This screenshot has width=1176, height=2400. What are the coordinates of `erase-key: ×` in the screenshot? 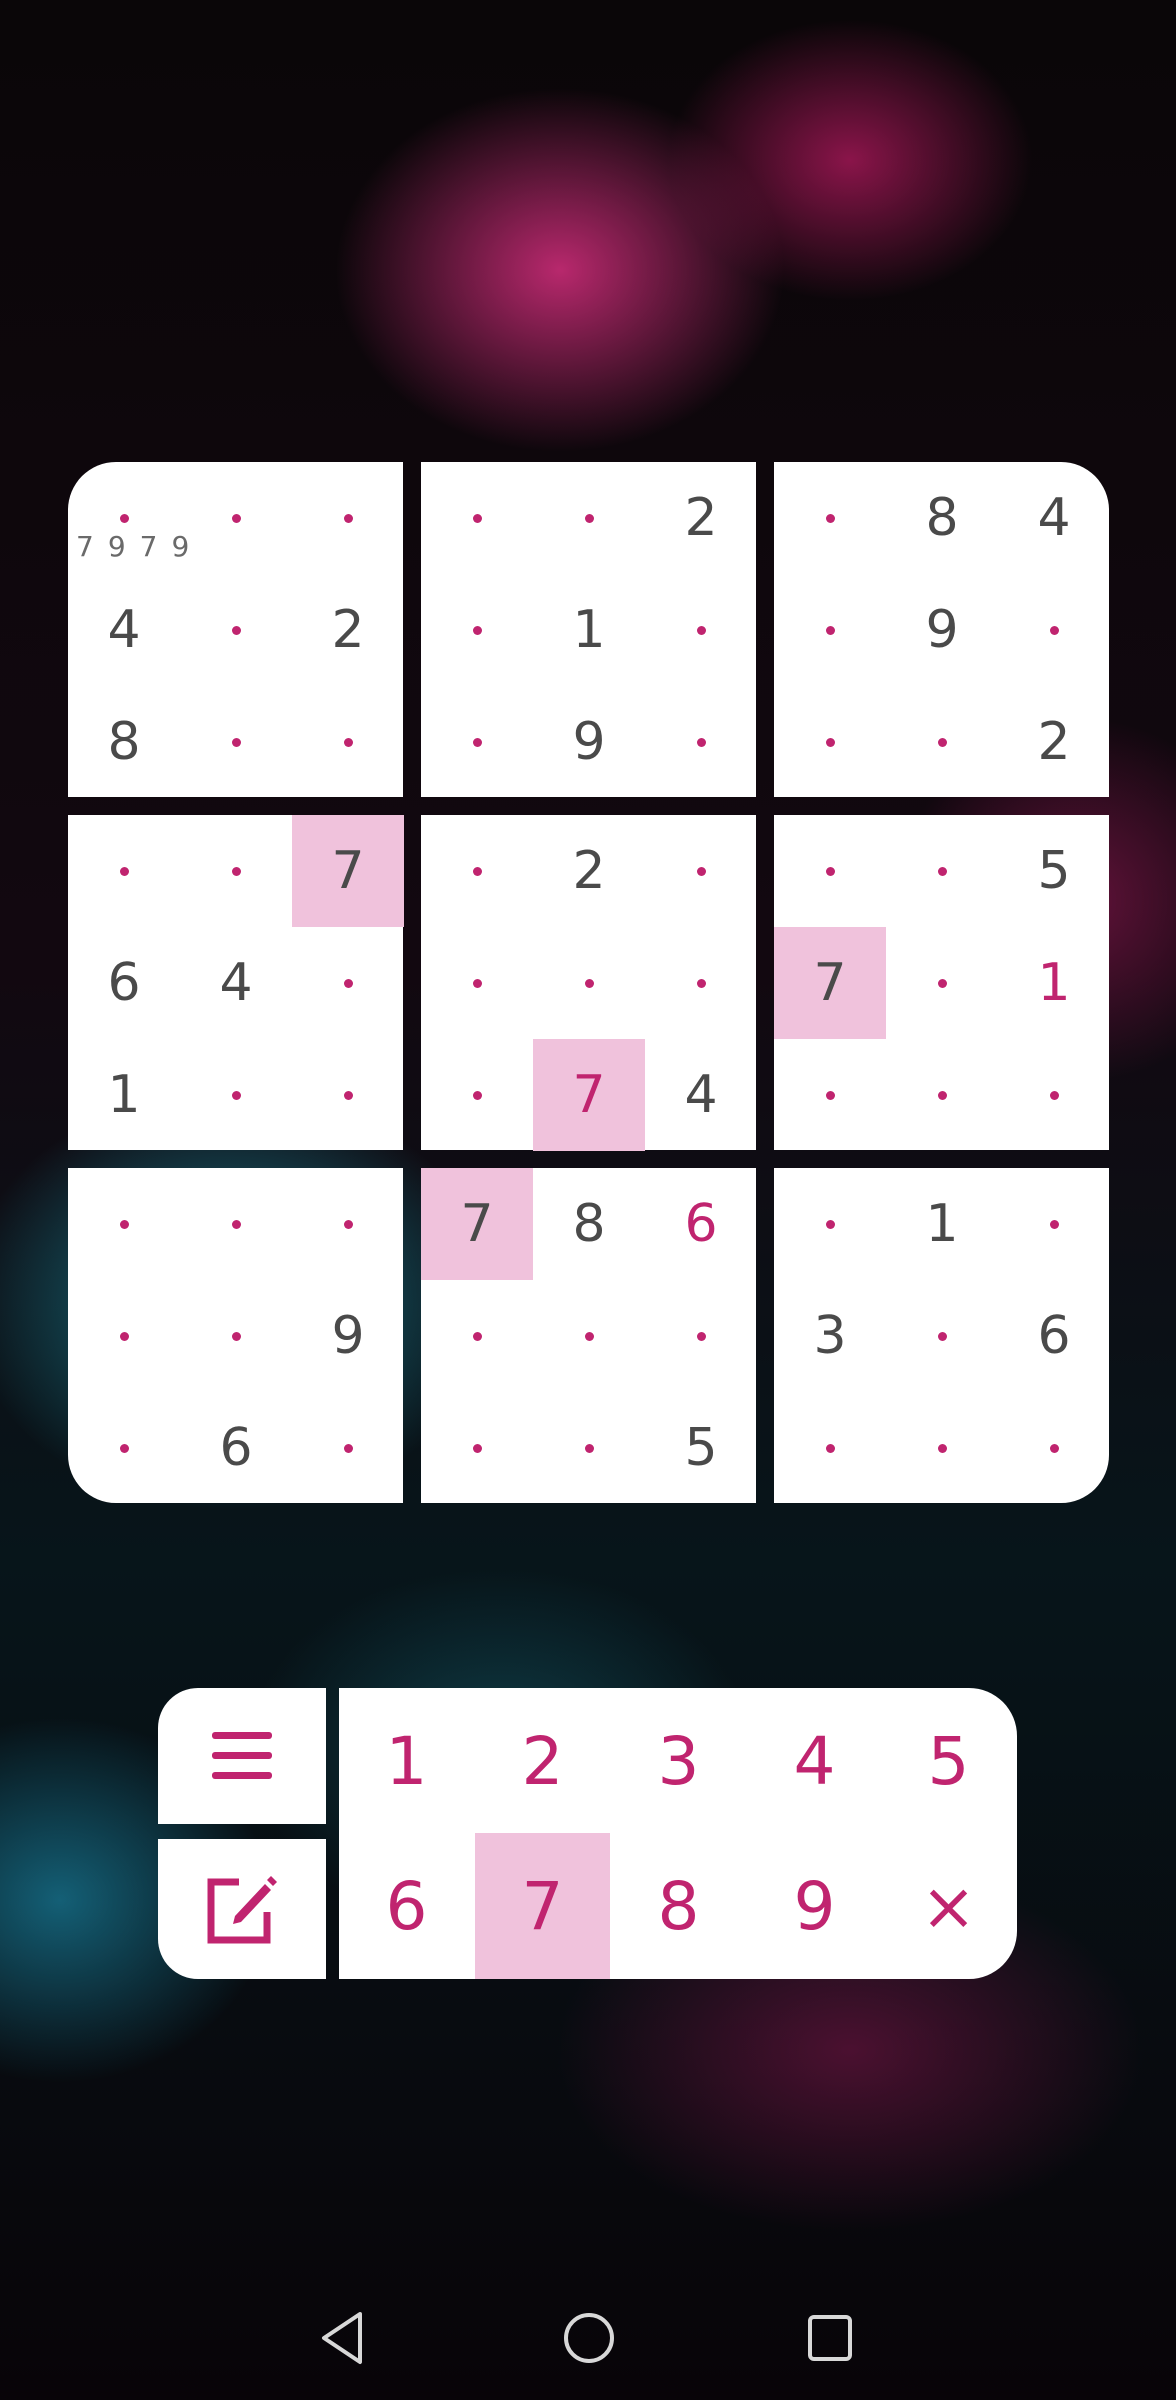 It's located at (948, 1906).